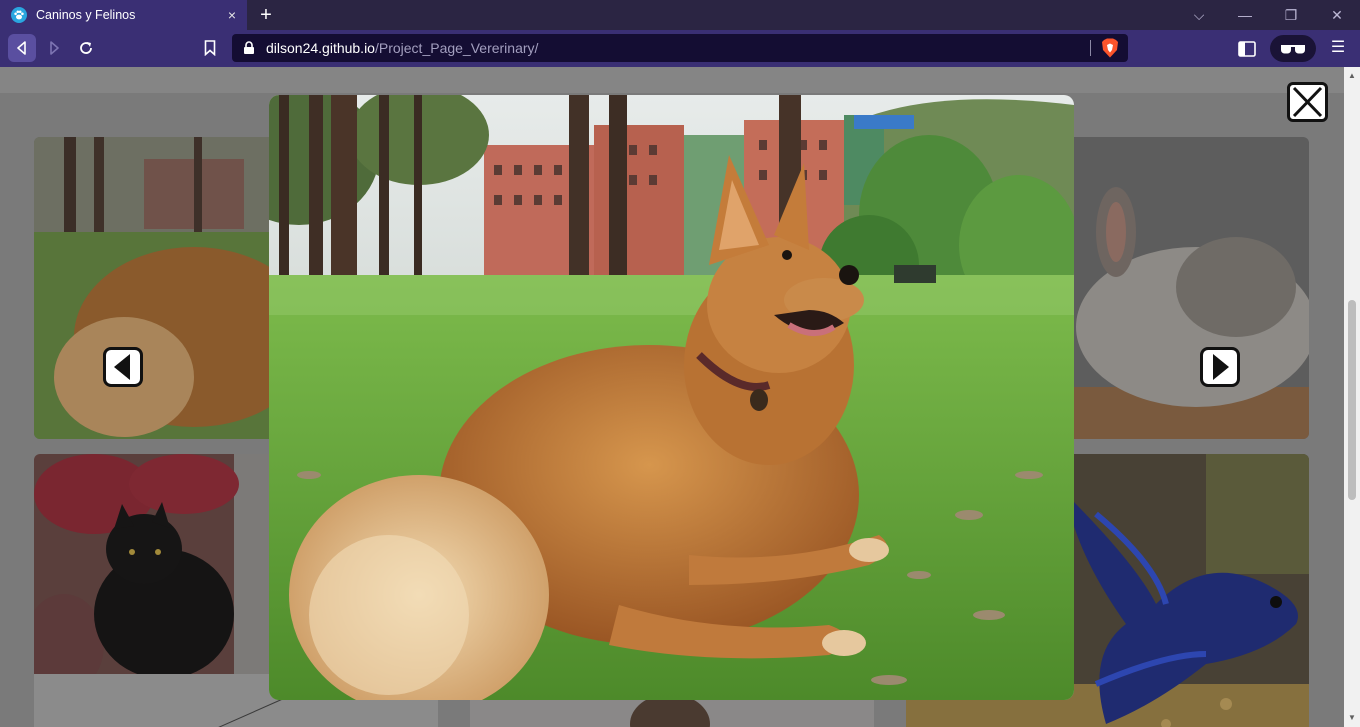 Image resolution: width=1360 pixels, height=727 pixels. I want to click on close-x-icon, so click(1307, 102).